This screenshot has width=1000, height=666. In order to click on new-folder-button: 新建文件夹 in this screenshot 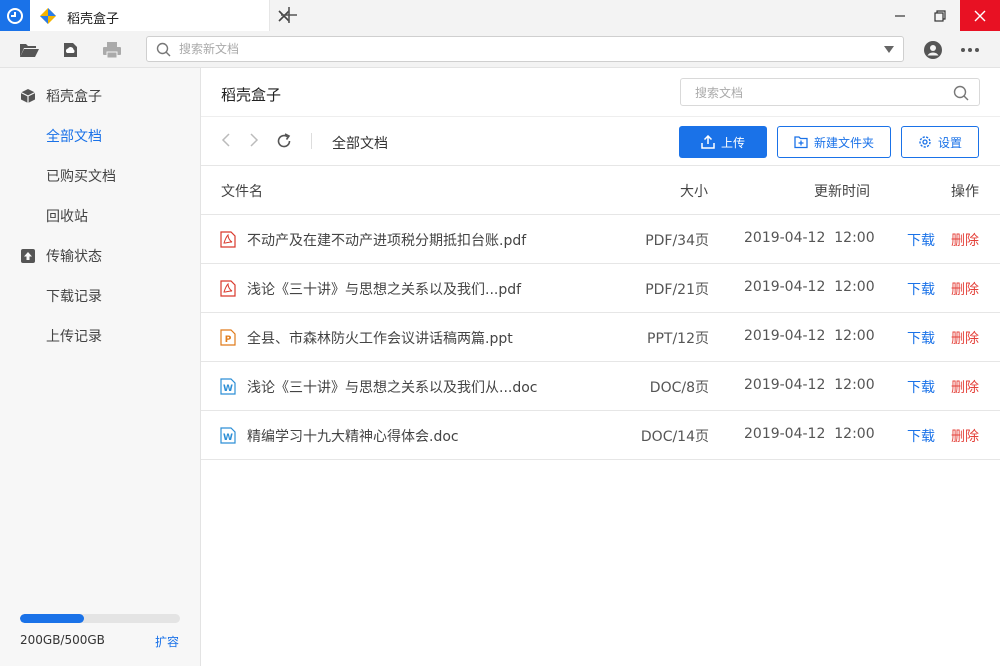, I will do `click(834, 142)`.